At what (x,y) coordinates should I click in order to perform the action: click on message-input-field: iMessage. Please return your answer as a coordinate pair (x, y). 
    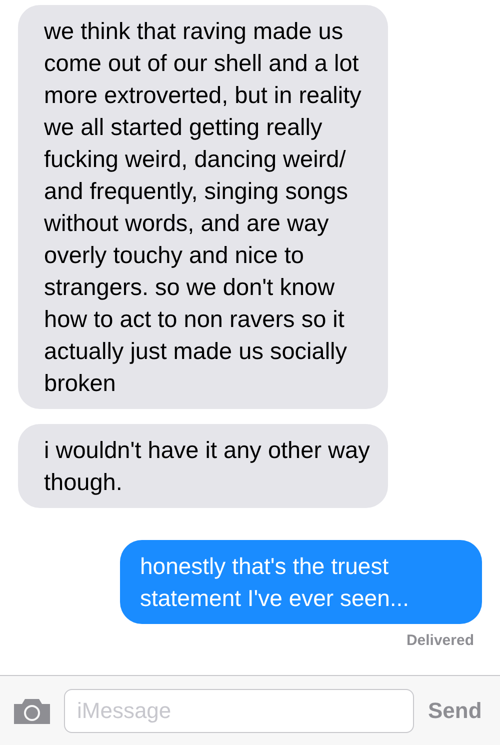
    Looking at the image, I should click on (239, 710).